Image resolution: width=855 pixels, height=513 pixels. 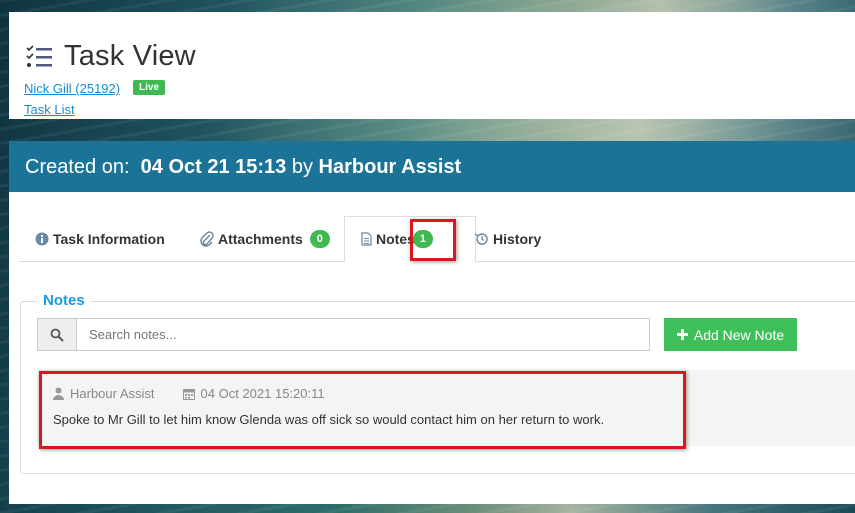 What do you see at coordinates (390, 167) in the screenshot?
I see `created-author: Harbour Assist` at bounding box center [390, 167].